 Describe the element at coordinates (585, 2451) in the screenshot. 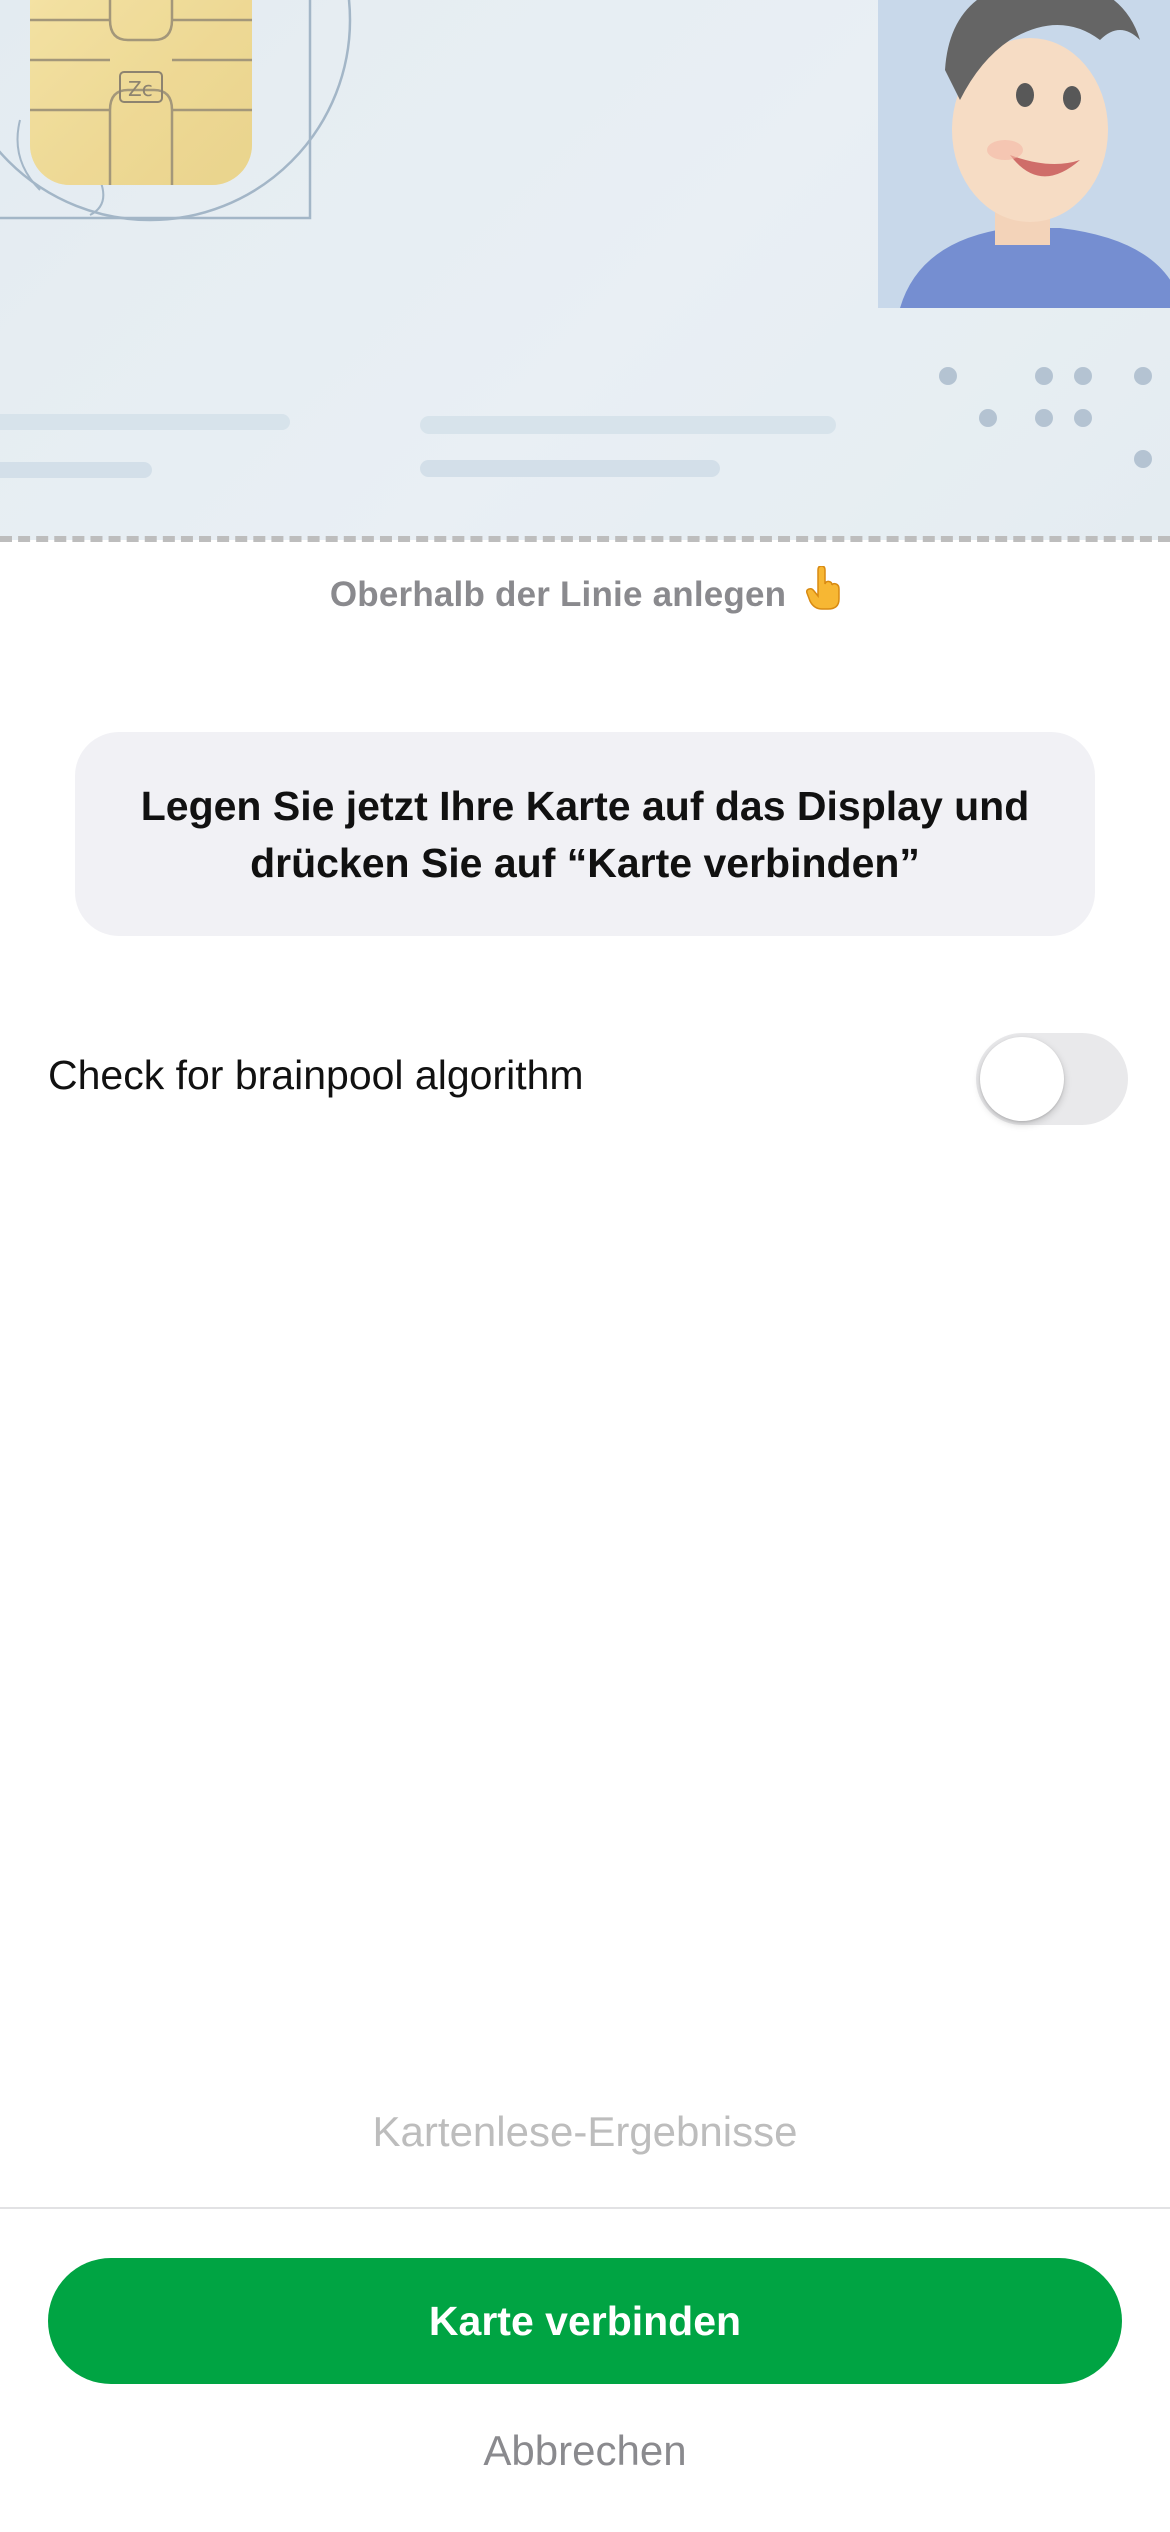

I see `cancel-button: Abbrechen` at that location.